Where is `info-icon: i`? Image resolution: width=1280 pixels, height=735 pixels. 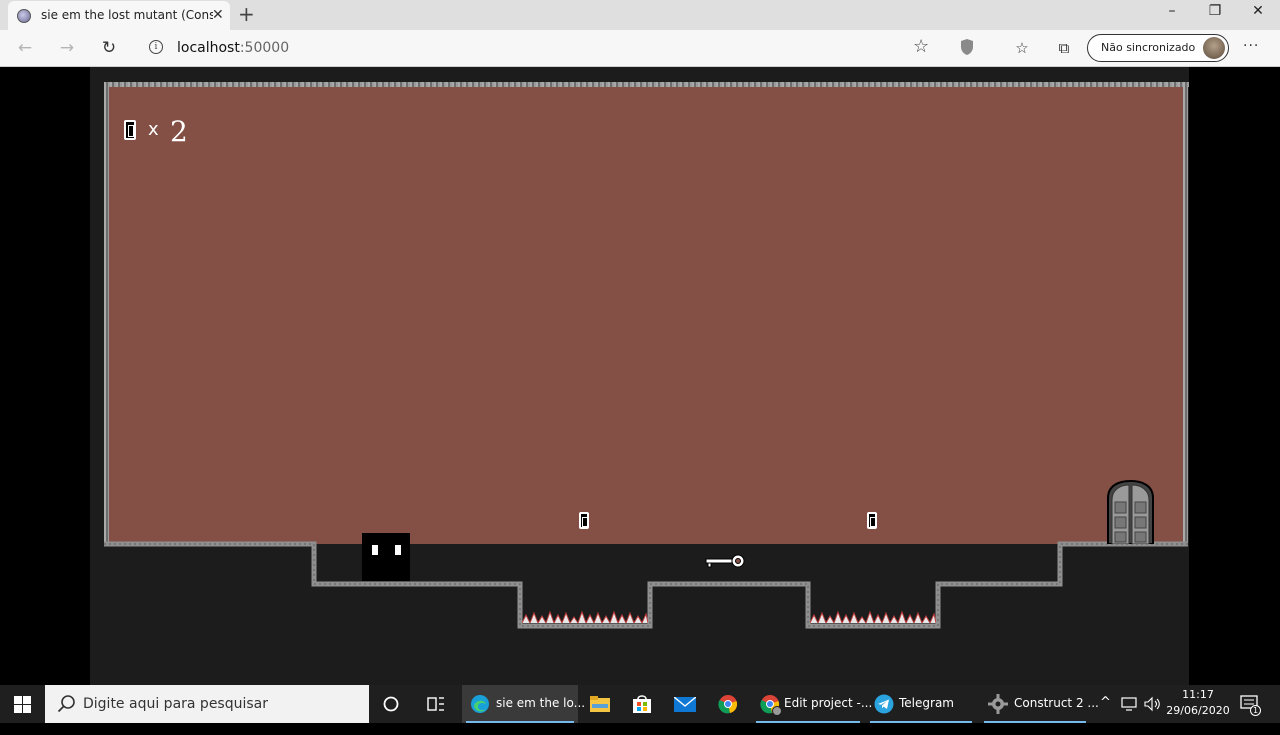
info-icon: i is located at coordinates (156, 47).